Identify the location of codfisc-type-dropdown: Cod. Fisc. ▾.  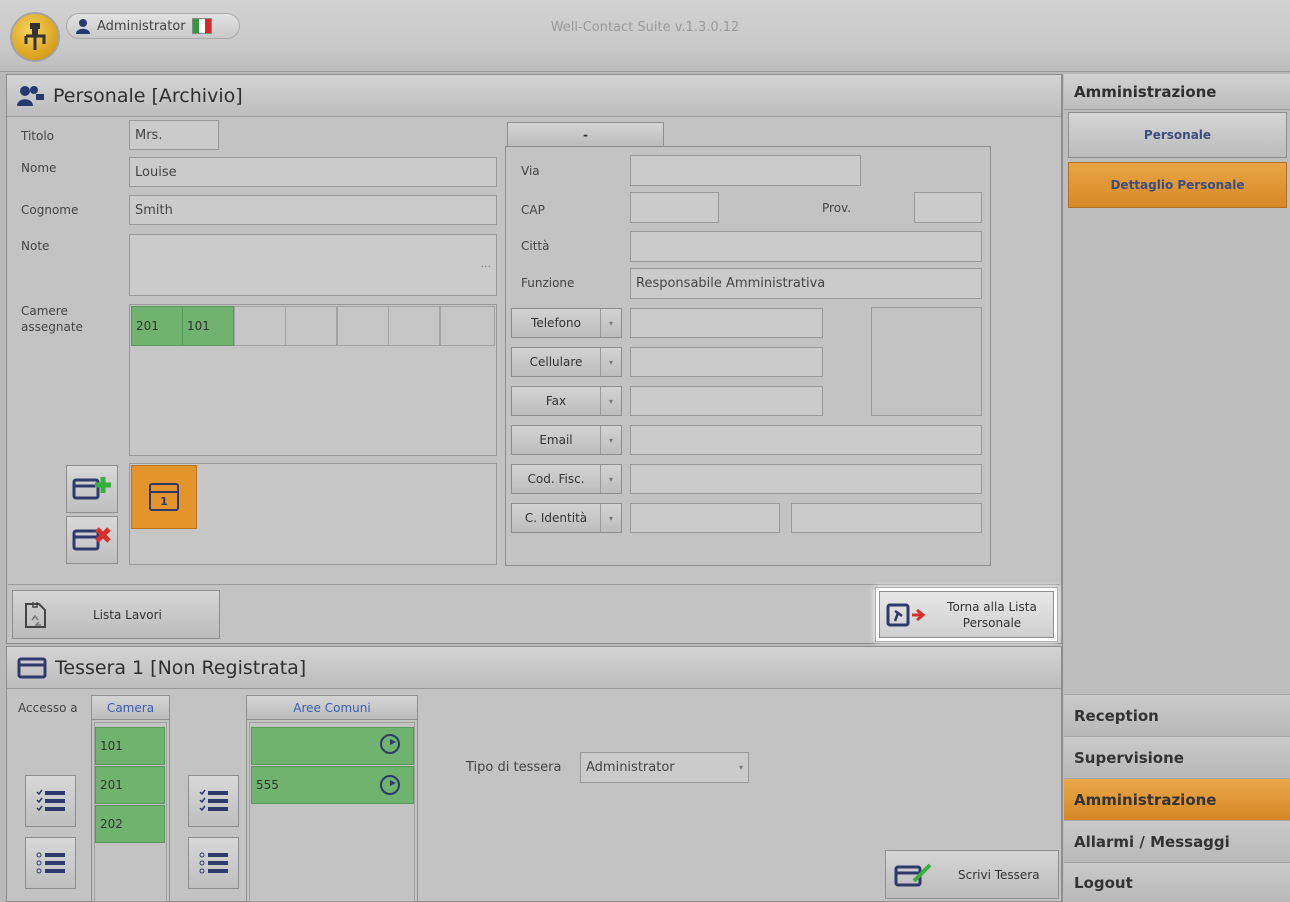
(566, 479).